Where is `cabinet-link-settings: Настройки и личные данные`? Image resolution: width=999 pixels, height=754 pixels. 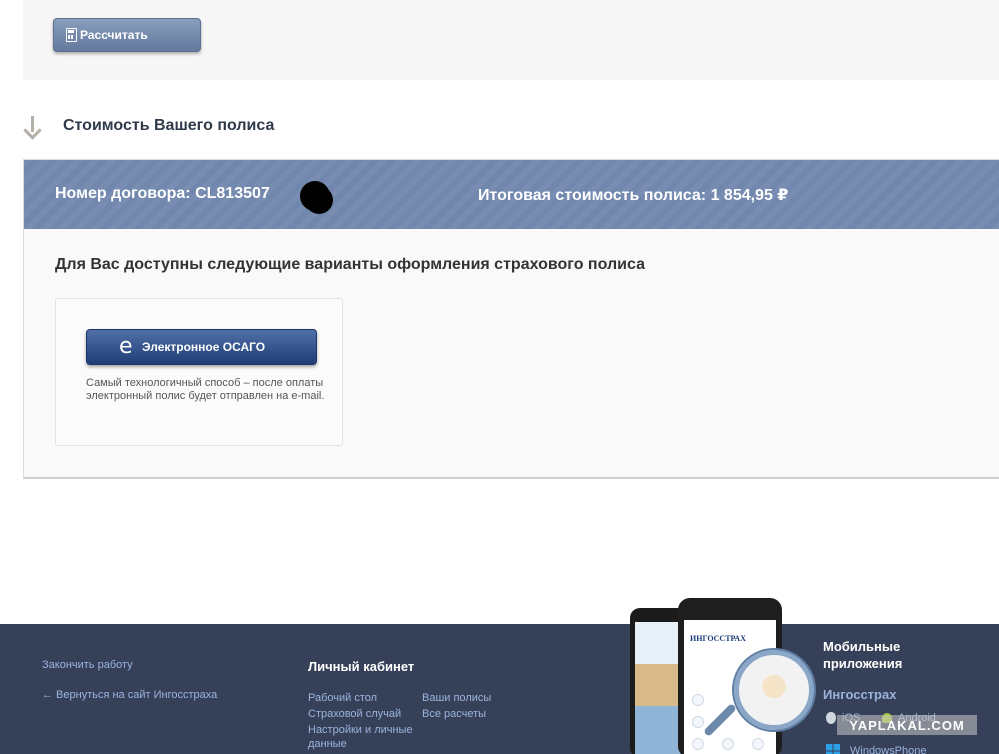 cabinet-link-settings: Настройки и личные данные is located at coordinates (363, 737).